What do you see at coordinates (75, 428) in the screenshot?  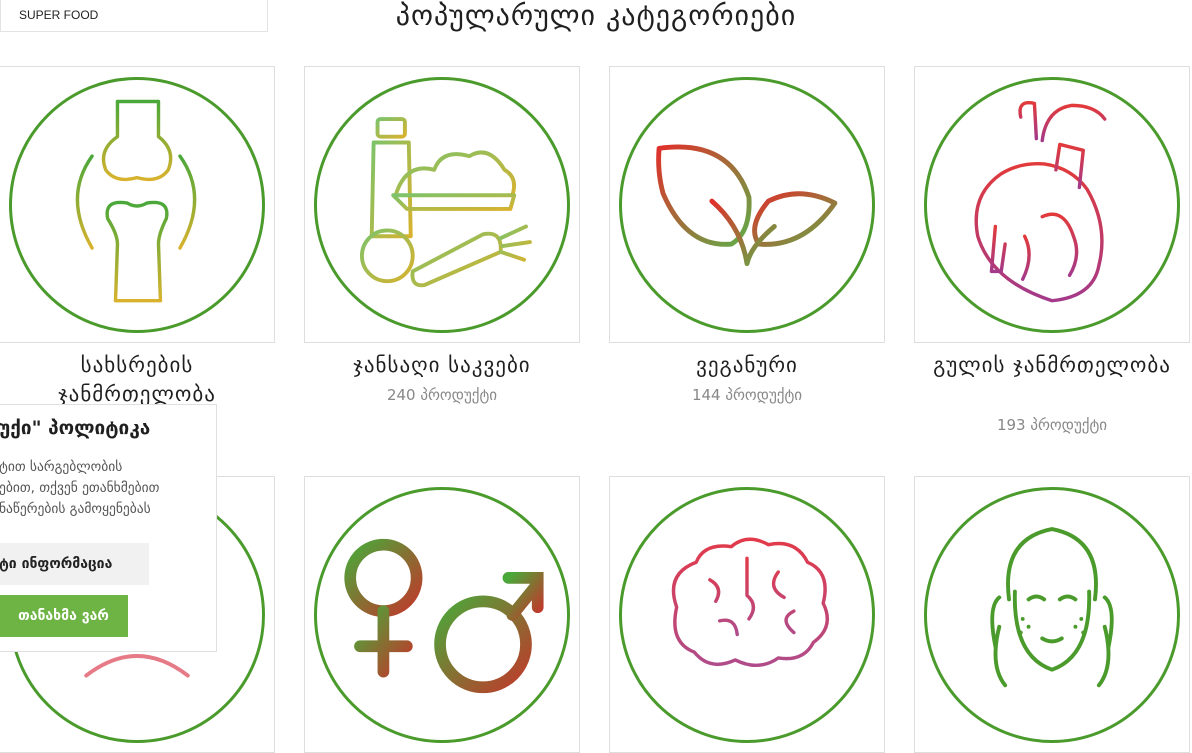 I see `cookie-title: უქი" პოლიტიკა` at bounding box center [75, 428].